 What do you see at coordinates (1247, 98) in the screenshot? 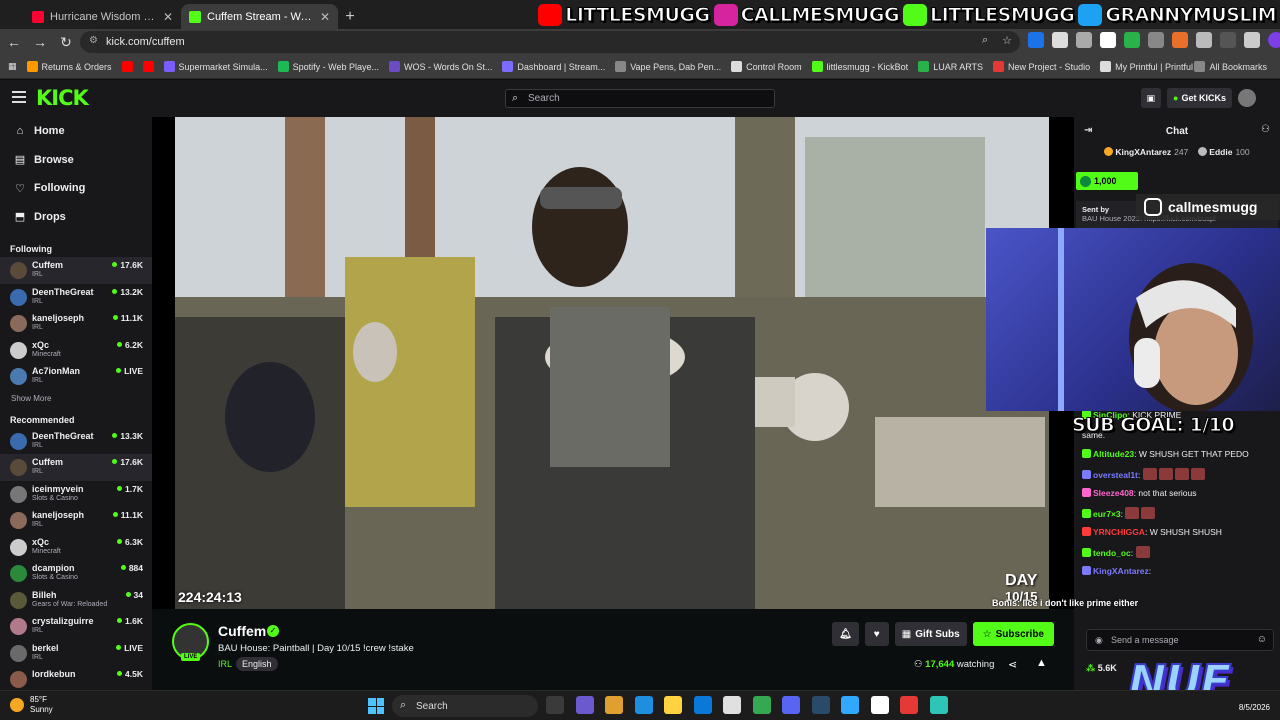
I see `user-avatar` at bounding box center [1247, 98].